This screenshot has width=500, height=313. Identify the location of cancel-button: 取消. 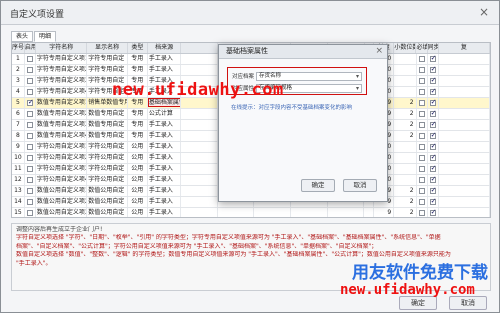
(468, 303).